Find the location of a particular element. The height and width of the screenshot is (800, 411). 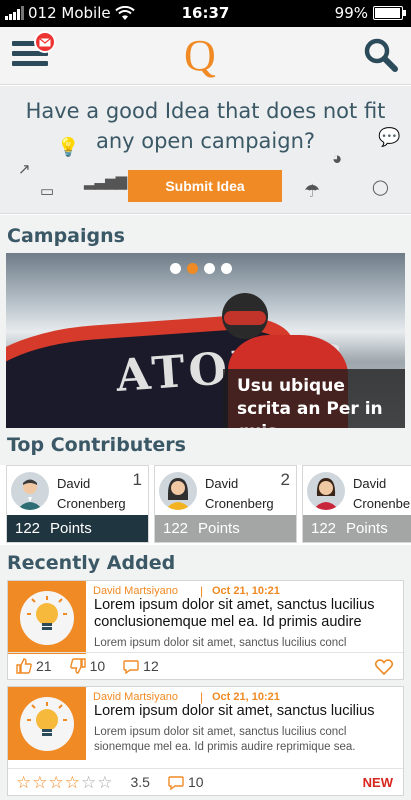

search-icon is located at coordinates (381, 55).